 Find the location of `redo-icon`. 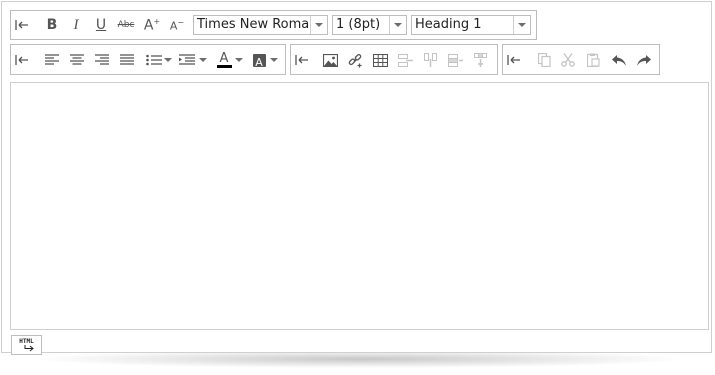

redo-icon is located at coordinates (644, 60).